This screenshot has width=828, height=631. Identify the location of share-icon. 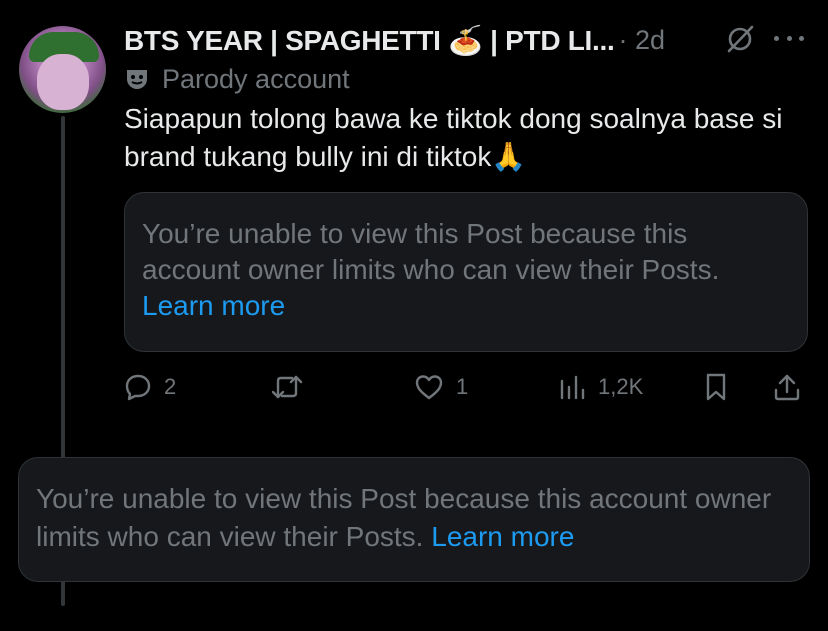
(787, 387).